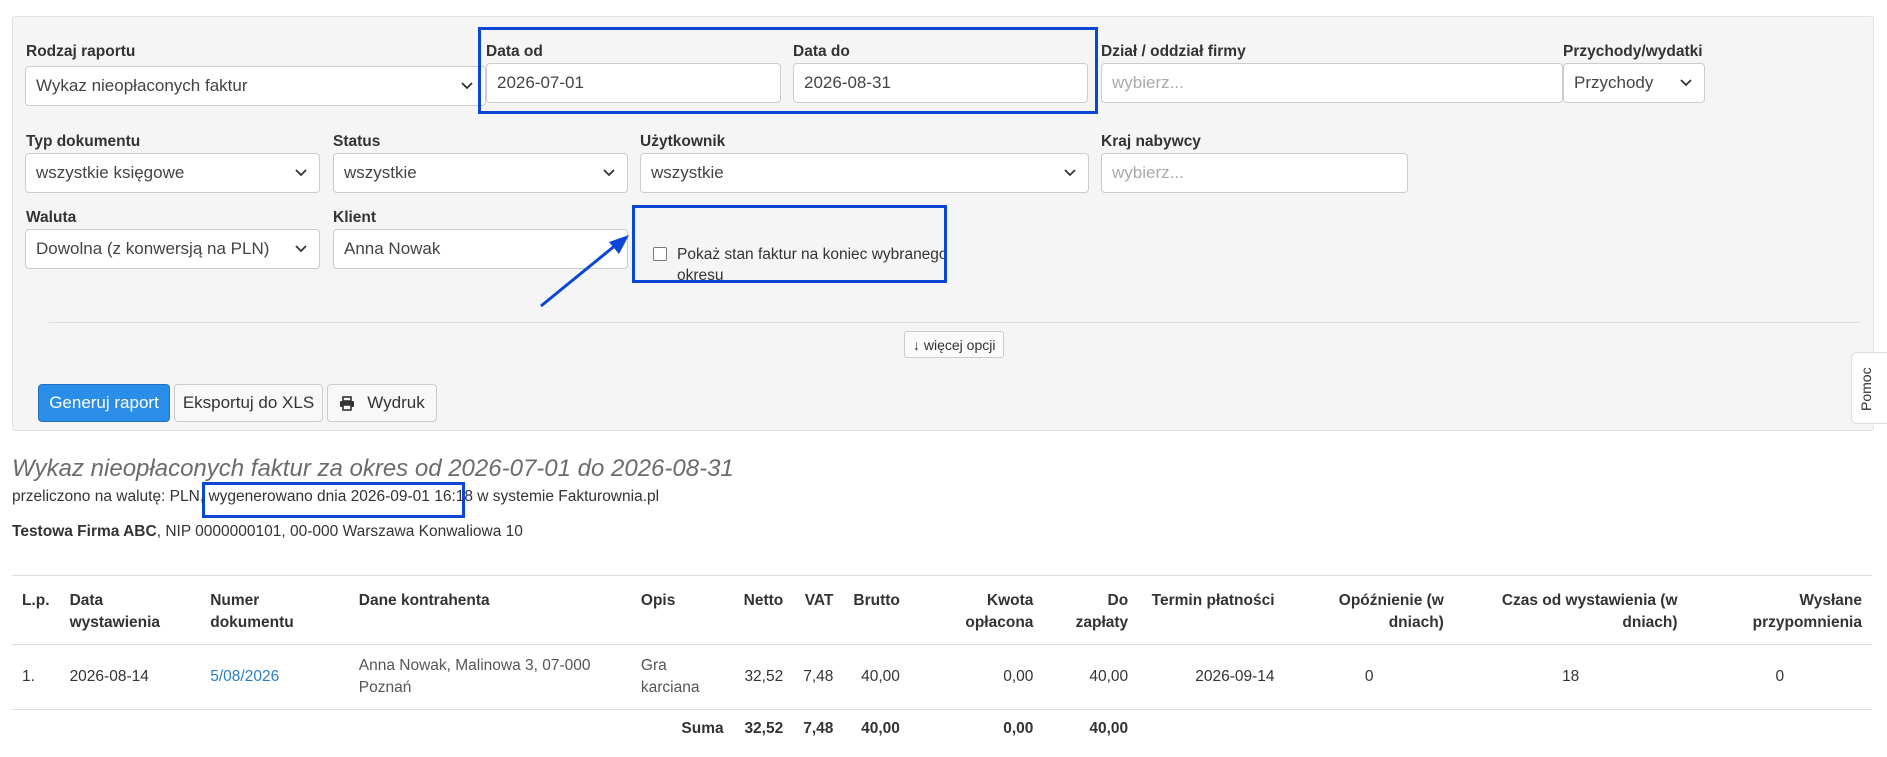  I want to click on annotation-arrow-icon, so click(584, 271).